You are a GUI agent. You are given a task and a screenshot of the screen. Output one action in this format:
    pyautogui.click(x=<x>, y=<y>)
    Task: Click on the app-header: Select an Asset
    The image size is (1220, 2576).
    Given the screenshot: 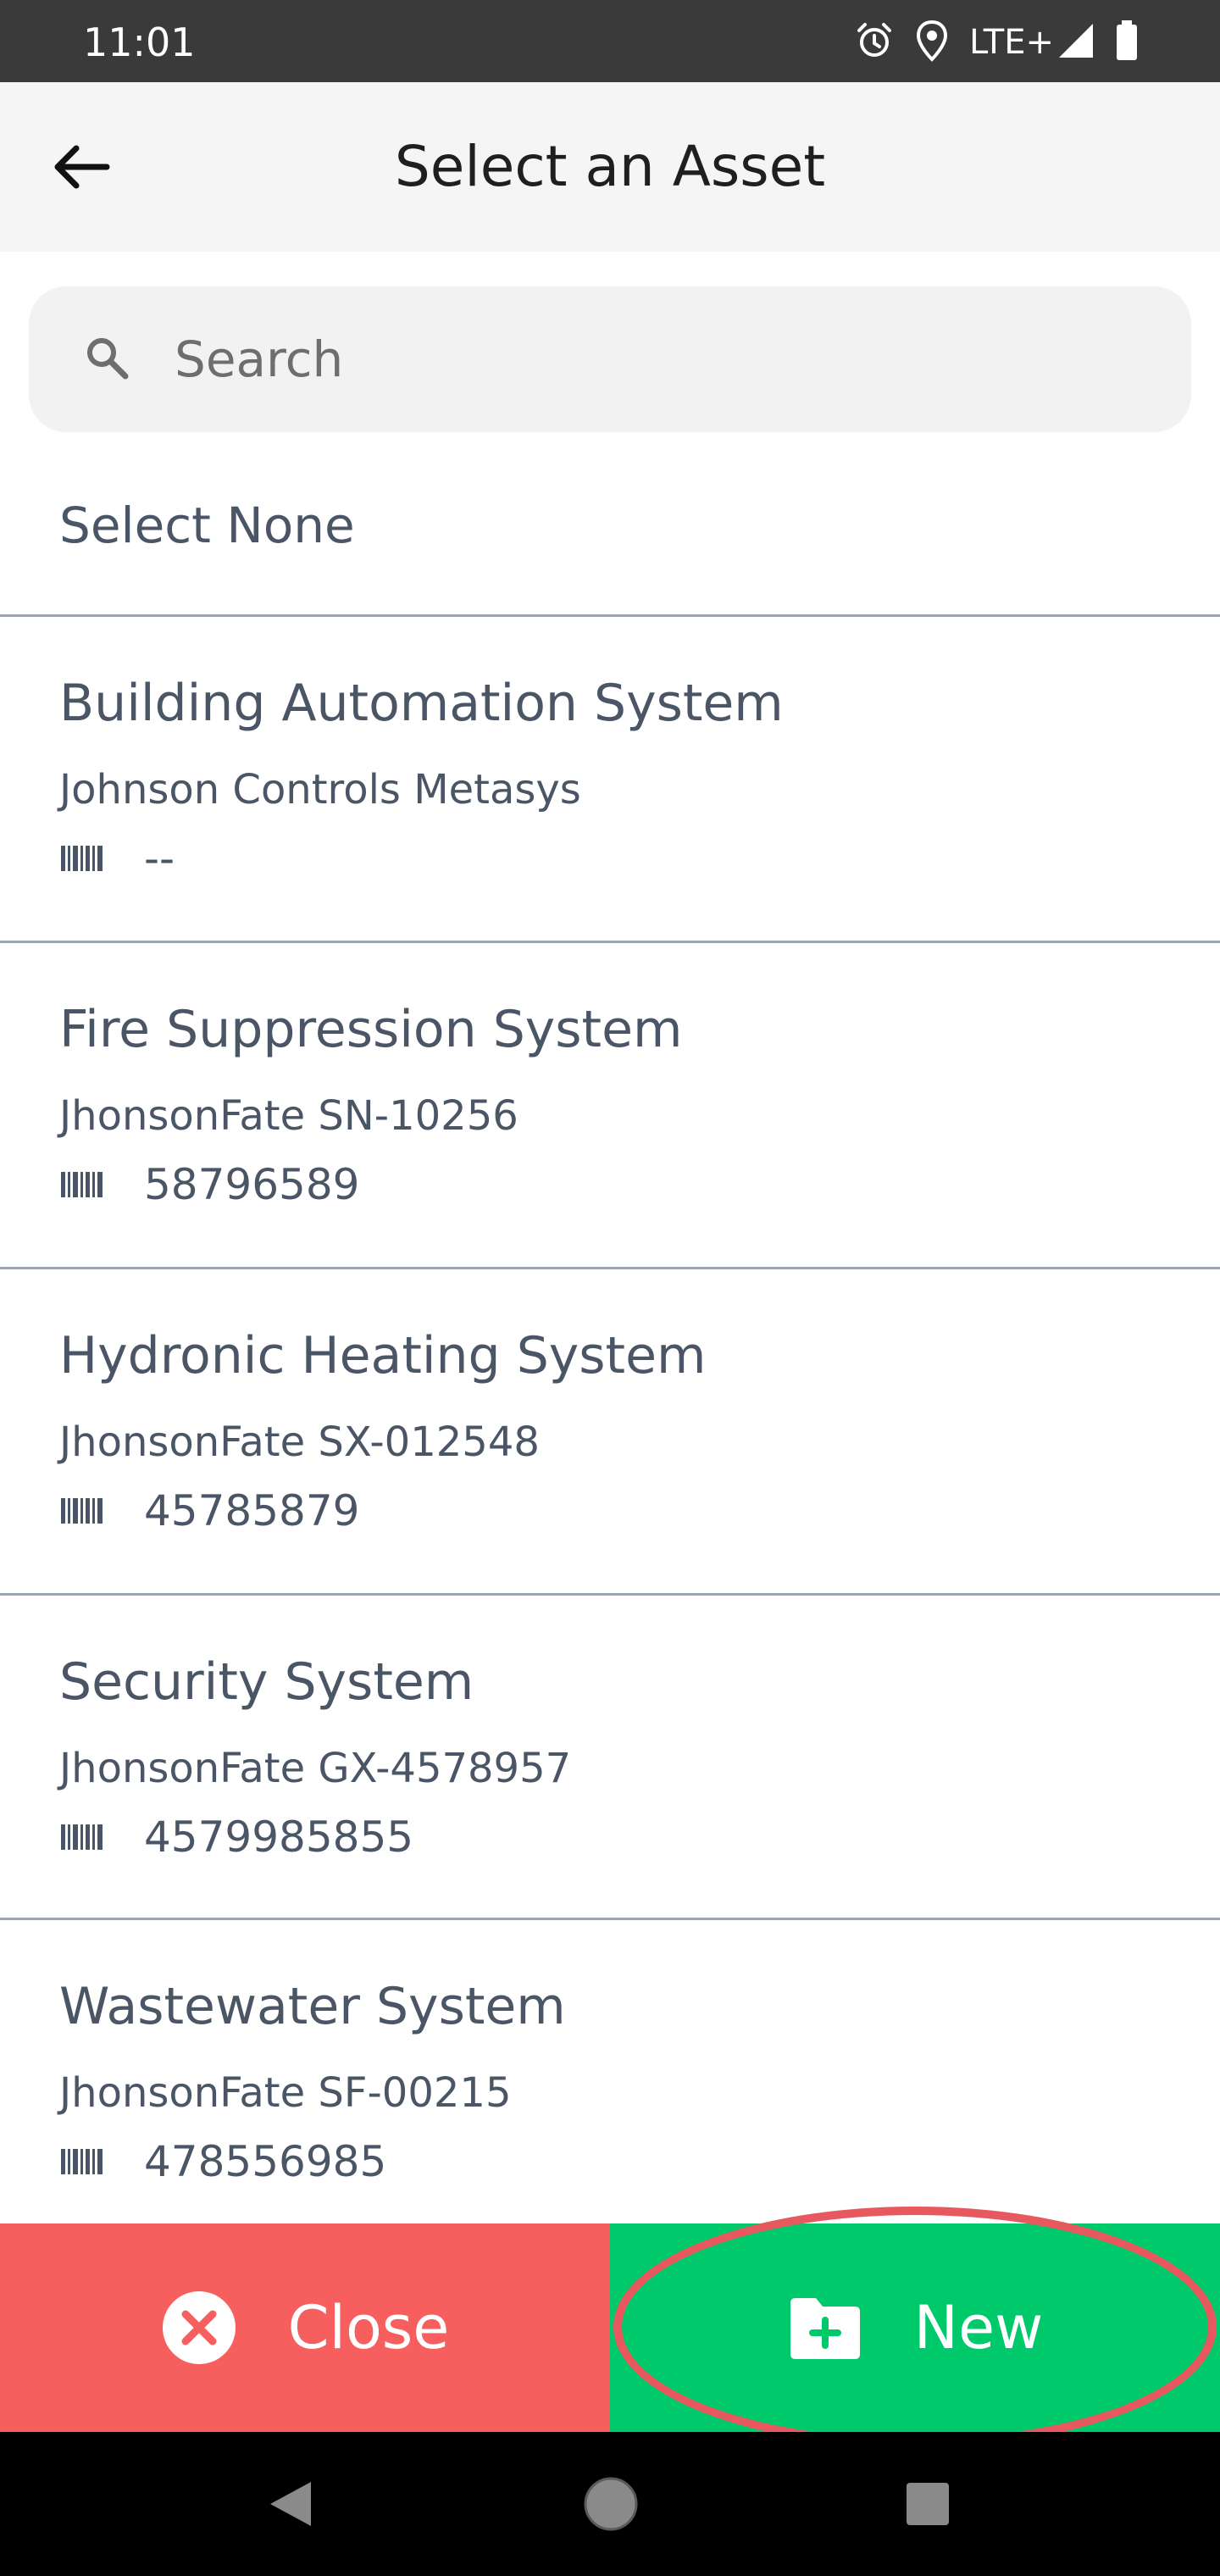 What is the action you would take?
    pyautogui.click(x=610, y=167)
    